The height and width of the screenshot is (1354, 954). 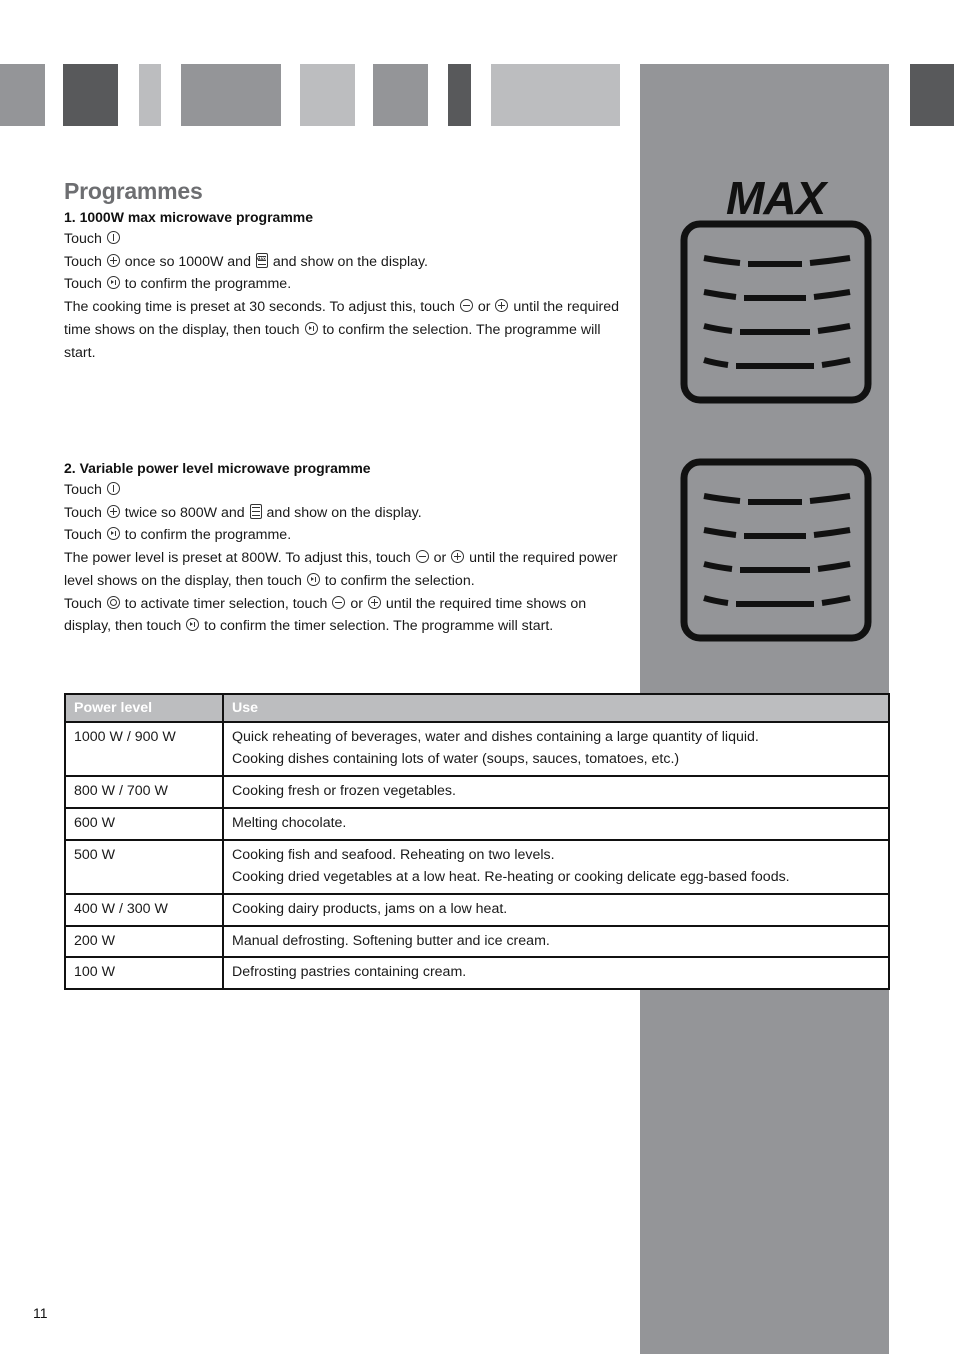 What do you see at coordinates (261, 259) in the screenshot?
I see `max-display-icon` at bounding box center [261, 259].